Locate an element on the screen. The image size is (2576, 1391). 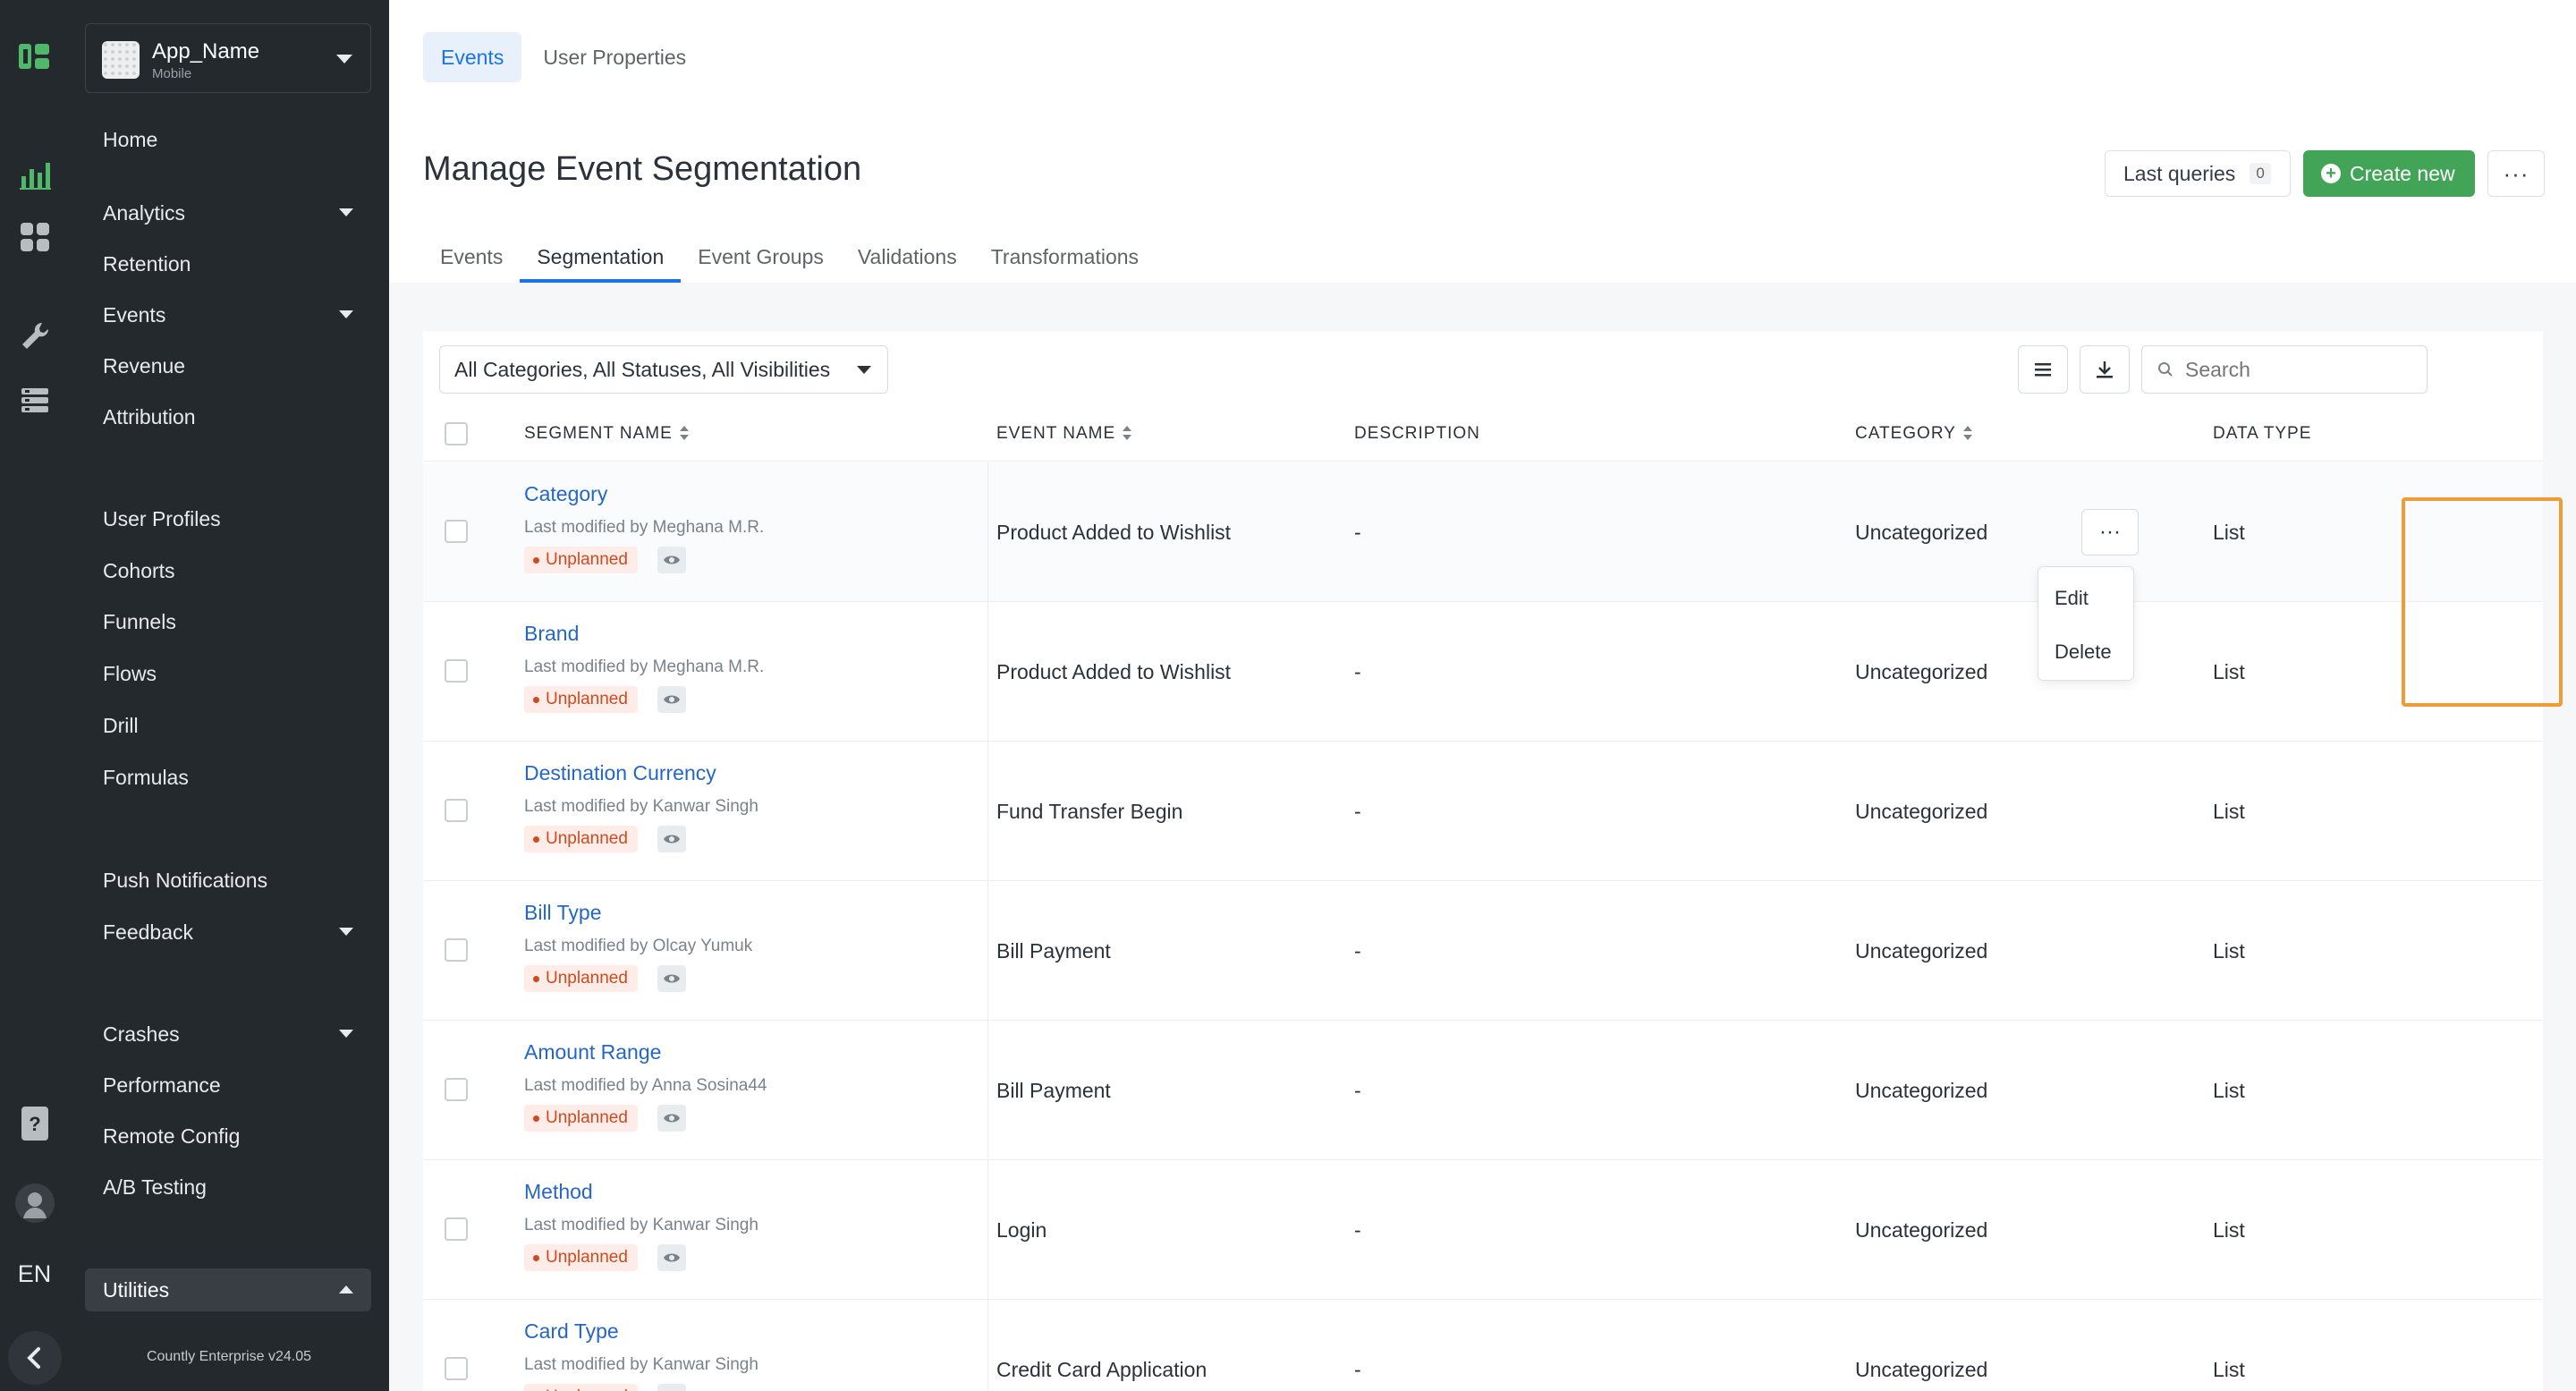
sidebar-item-feedback: Feedback is located at coordinates (228, 932).